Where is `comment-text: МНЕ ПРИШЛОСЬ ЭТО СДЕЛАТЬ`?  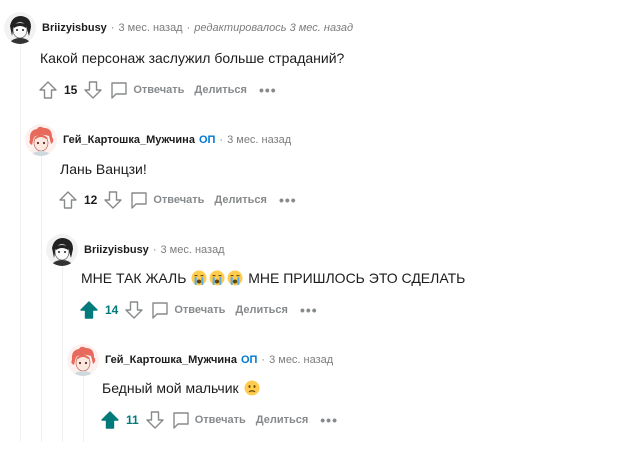
comment-text: МНЕ ПРИШЛОСЬ ЭТО СДЕЛАТЬ is located at coordinates (357, 278).